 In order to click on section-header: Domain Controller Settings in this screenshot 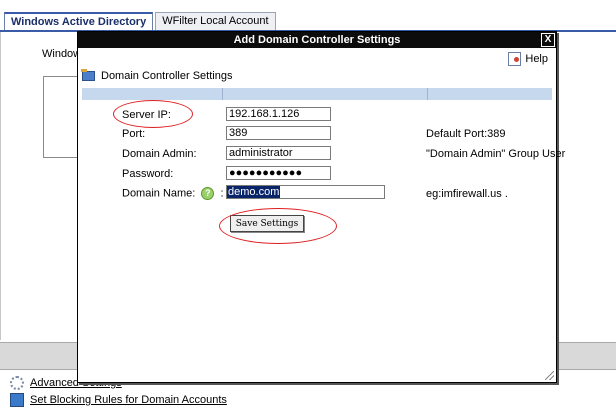, I will do `click(157, 75)`.